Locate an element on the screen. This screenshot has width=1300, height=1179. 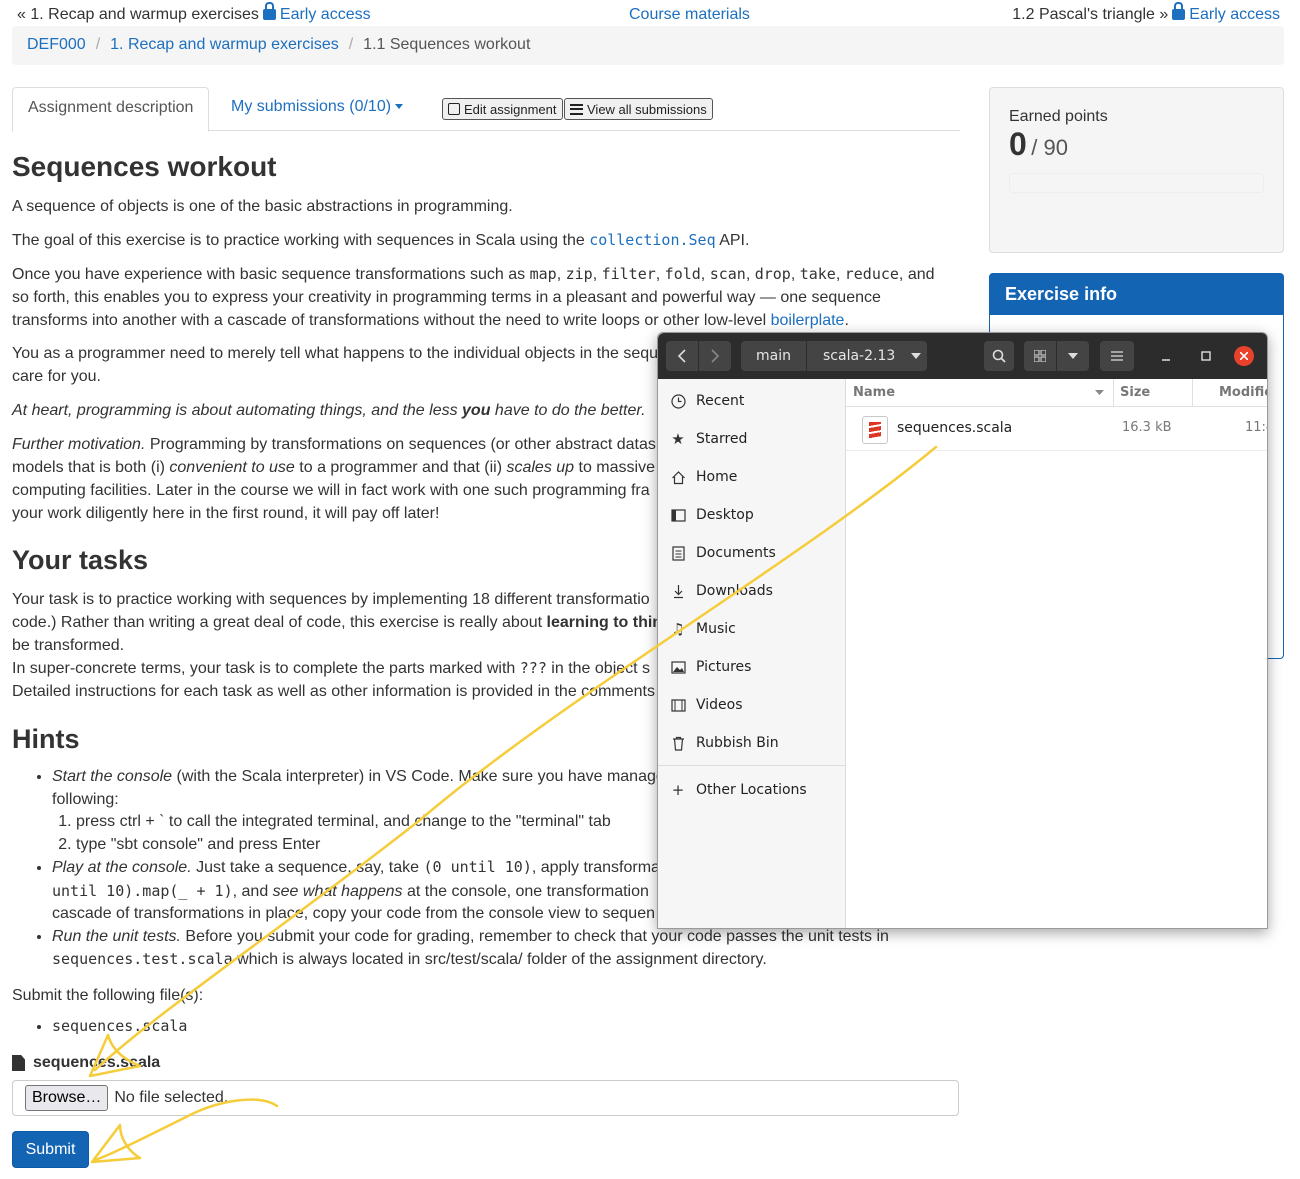
path-segment-current: scala-2.13 is located at coordinates (867, 356).